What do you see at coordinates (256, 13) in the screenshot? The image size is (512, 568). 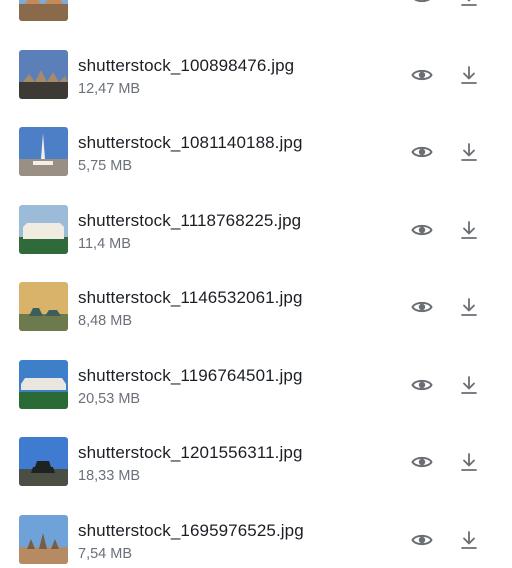 I see `file-row: shutterstock_1000000000.jpg` at bounding box center [256, 13].